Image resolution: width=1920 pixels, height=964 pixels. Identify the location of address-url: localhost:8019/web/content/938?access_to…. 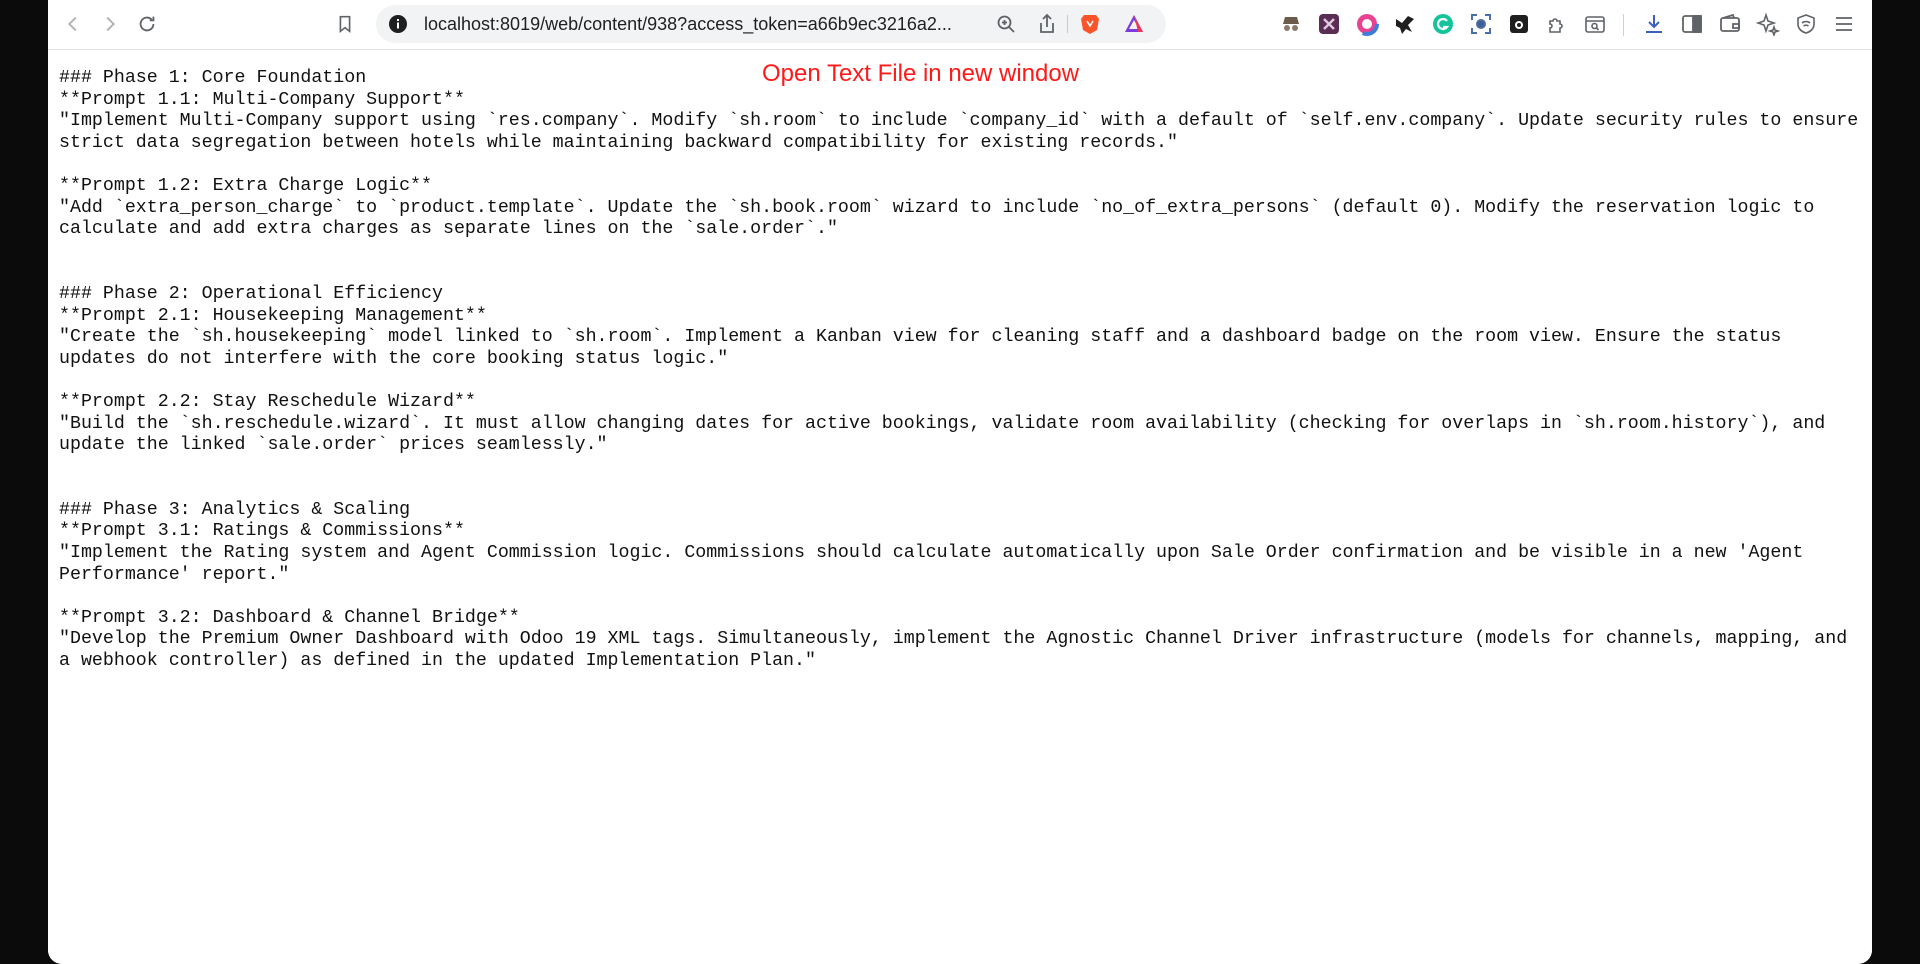
(704, 24).